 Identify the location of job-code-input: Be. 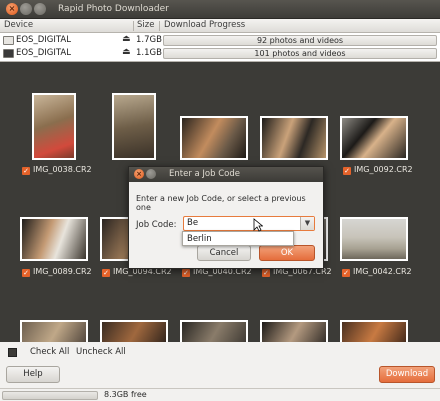
(192, 223).